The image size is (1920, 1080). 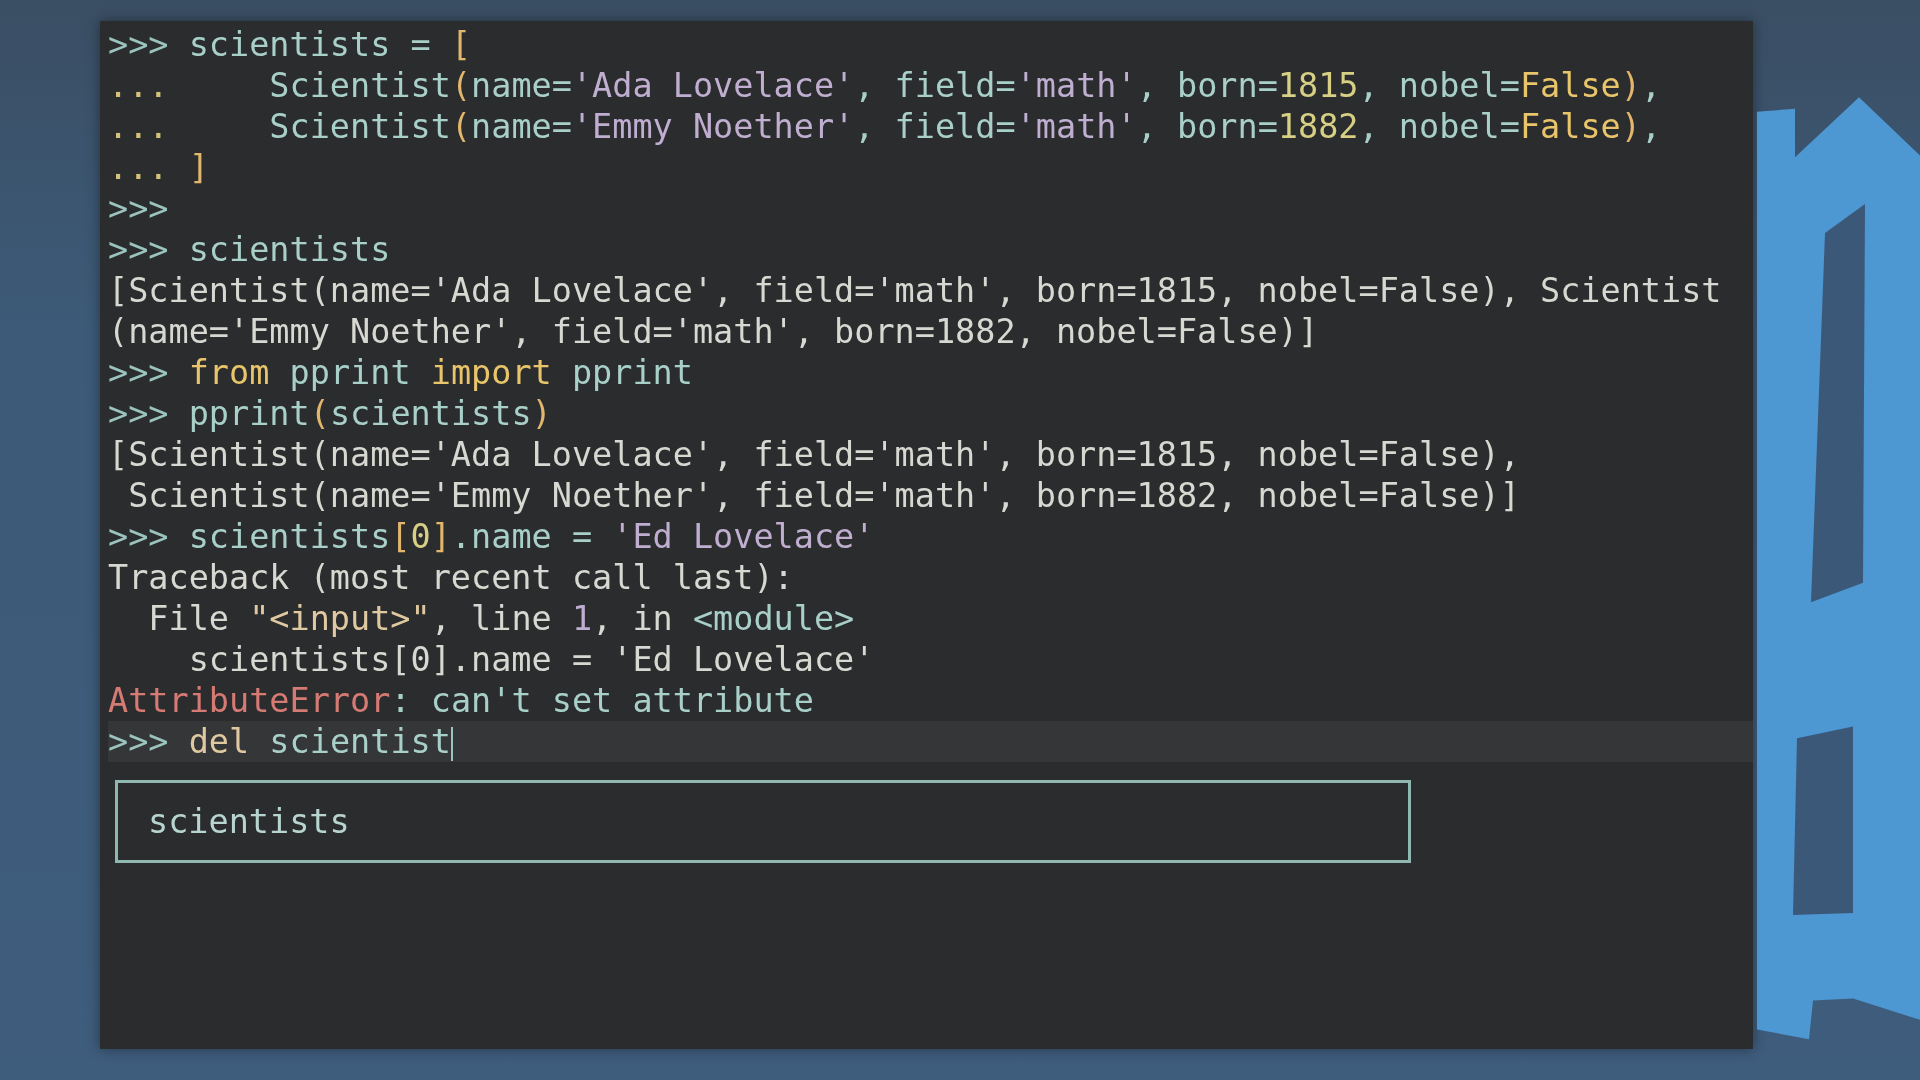 What do you see at coordinates (451, 743) in the screenshot?
I see `text-cursor` at bounding box center [451, 743].